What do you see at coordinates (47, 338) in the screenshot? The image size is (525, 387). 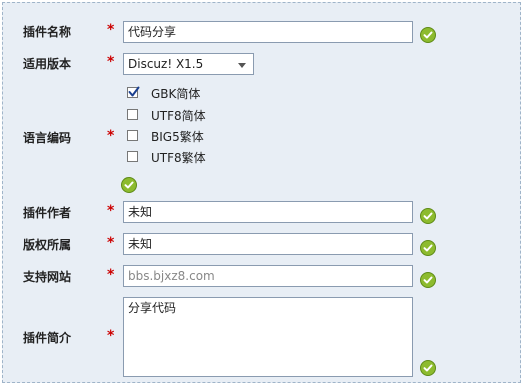 I see `intro-label: 插件简介` at bounding box center [47, 338].